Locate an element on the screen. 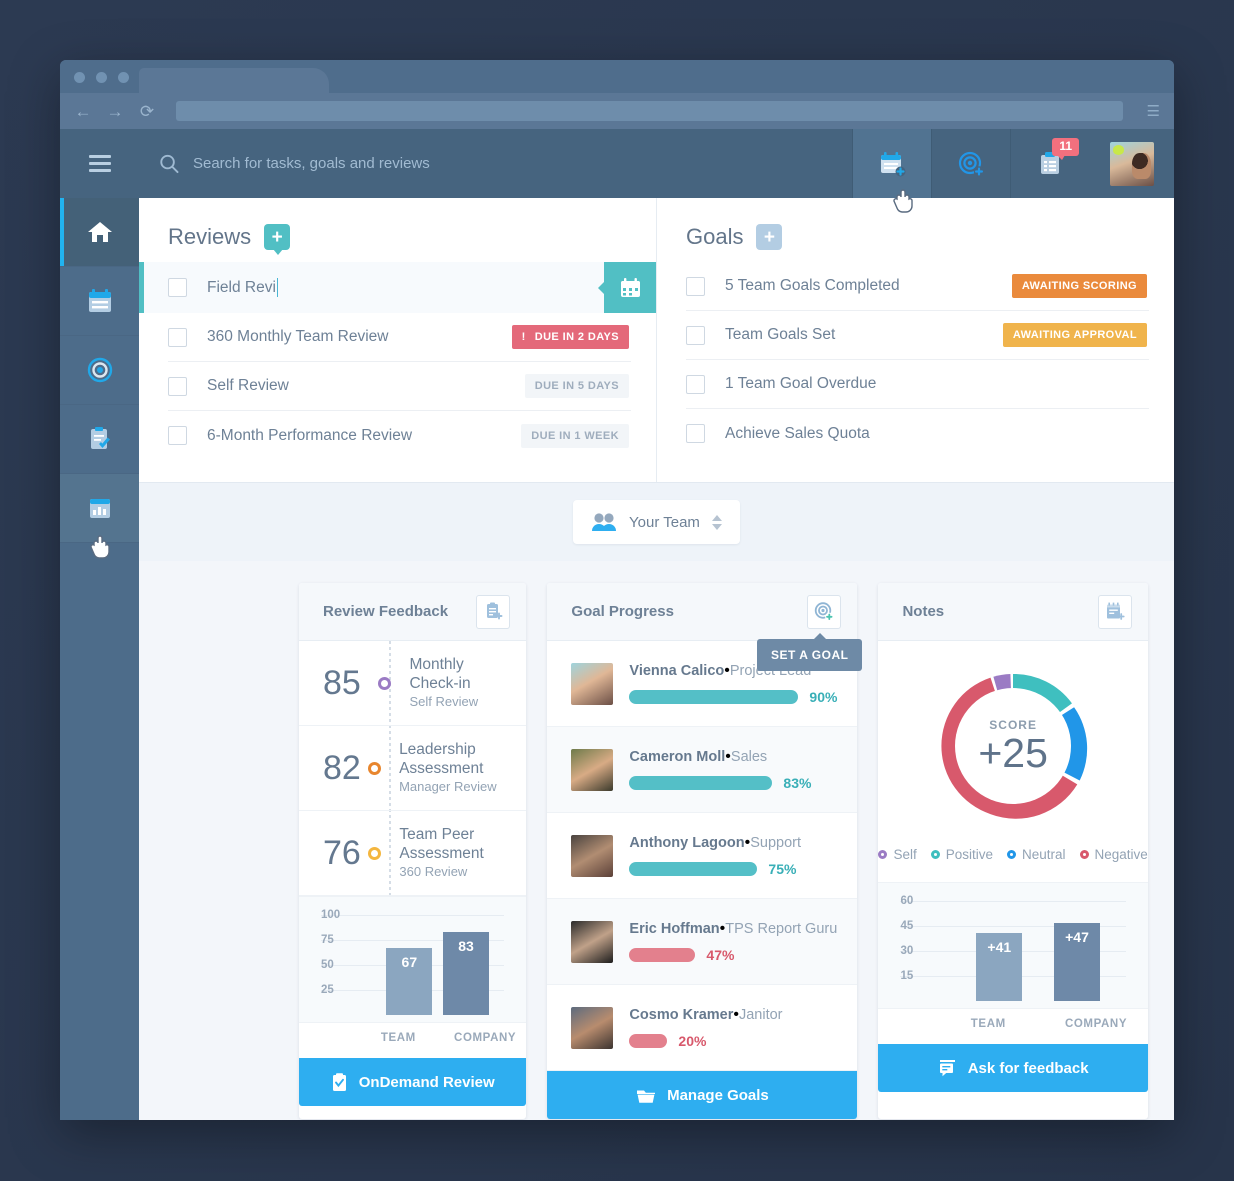 The width and height of the screenshot is (1234, 1181). legend-label: Positive is located at coordinates (969, 854).